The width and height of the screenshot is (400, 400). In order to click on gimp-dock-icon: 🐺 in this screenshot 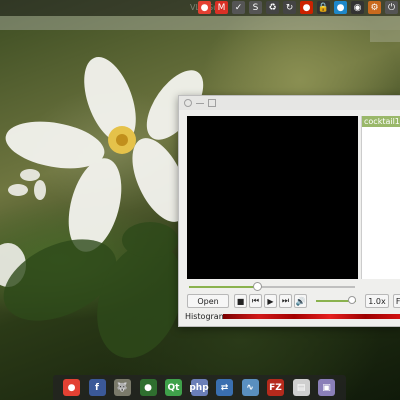, I will do `click(122, 387)`.